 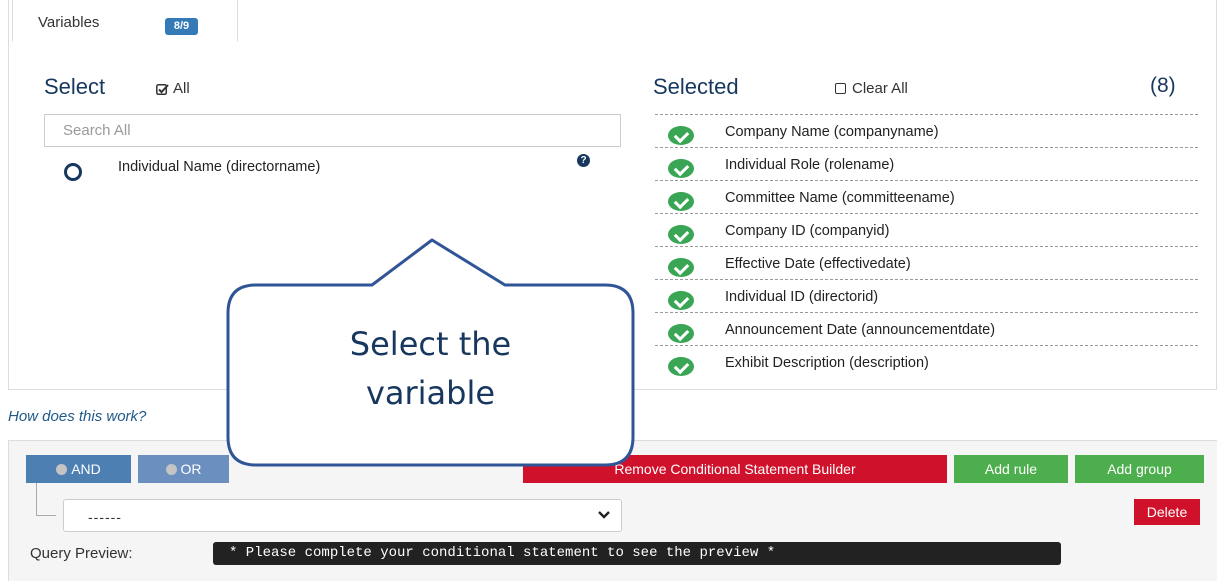 What do you see at coordinates (926, 295) in the screenshot?
I see `list-item: Individual ID (directorid)` at bounding box center [926, 295].